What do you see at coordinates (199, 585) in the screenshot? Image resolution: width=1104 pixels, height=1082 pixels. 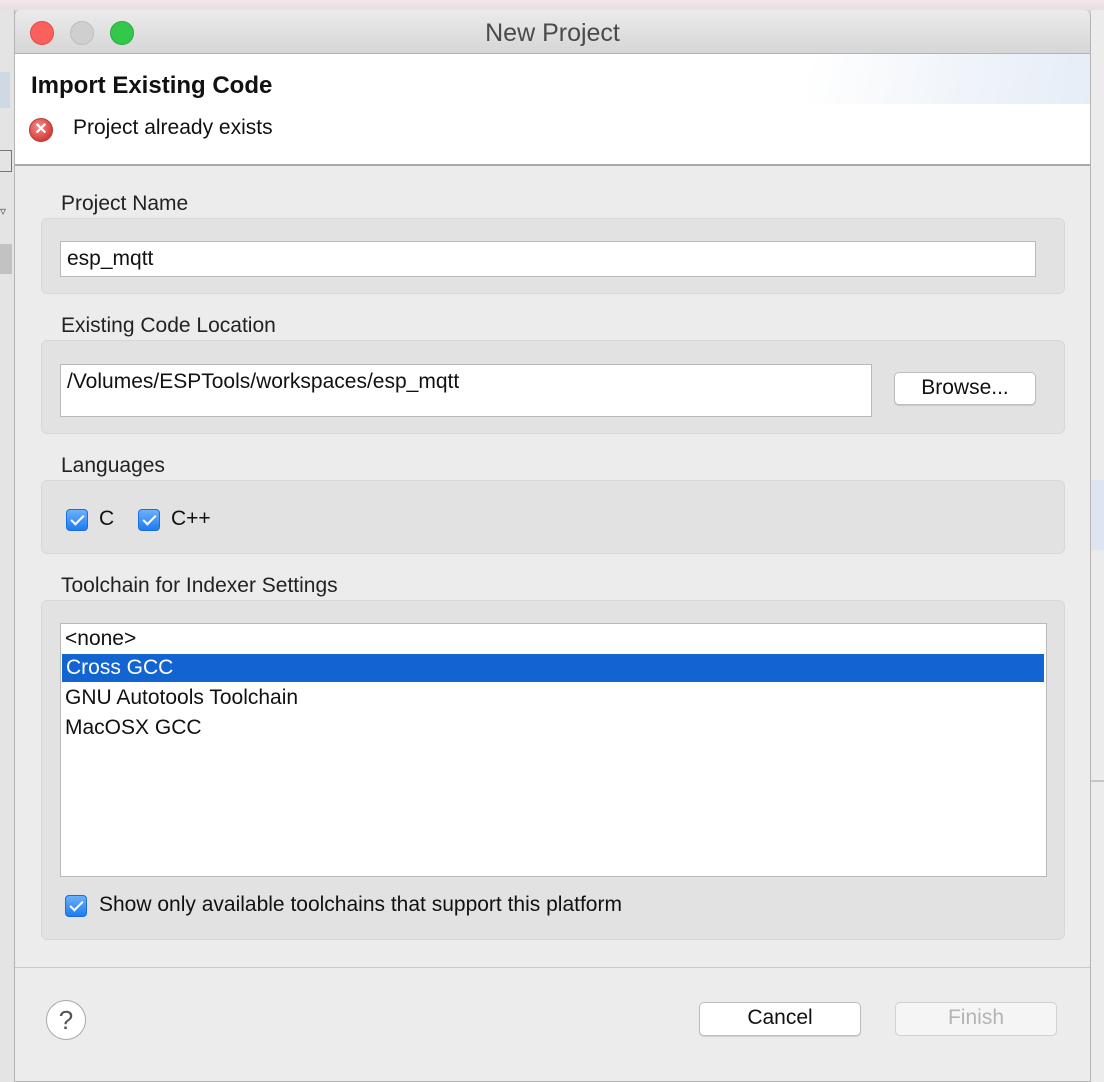 I see `toolchain-label: Toolchain for Indexer Settings` at bounding box center [199, 585].